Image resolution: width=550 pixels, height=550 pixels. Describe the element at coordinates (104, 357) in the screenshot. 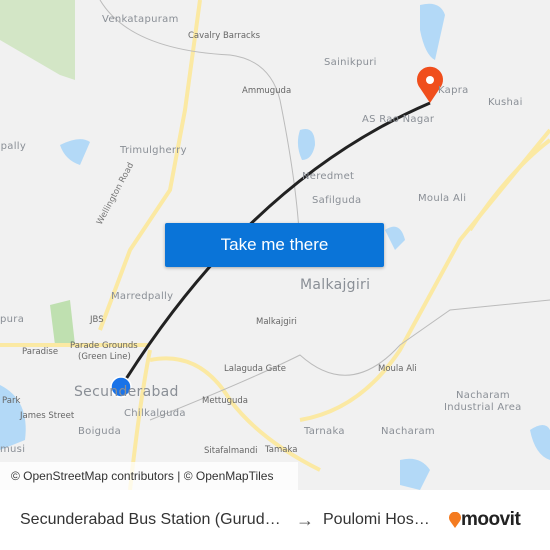

I see `place-label: (Green Line)` at that location.